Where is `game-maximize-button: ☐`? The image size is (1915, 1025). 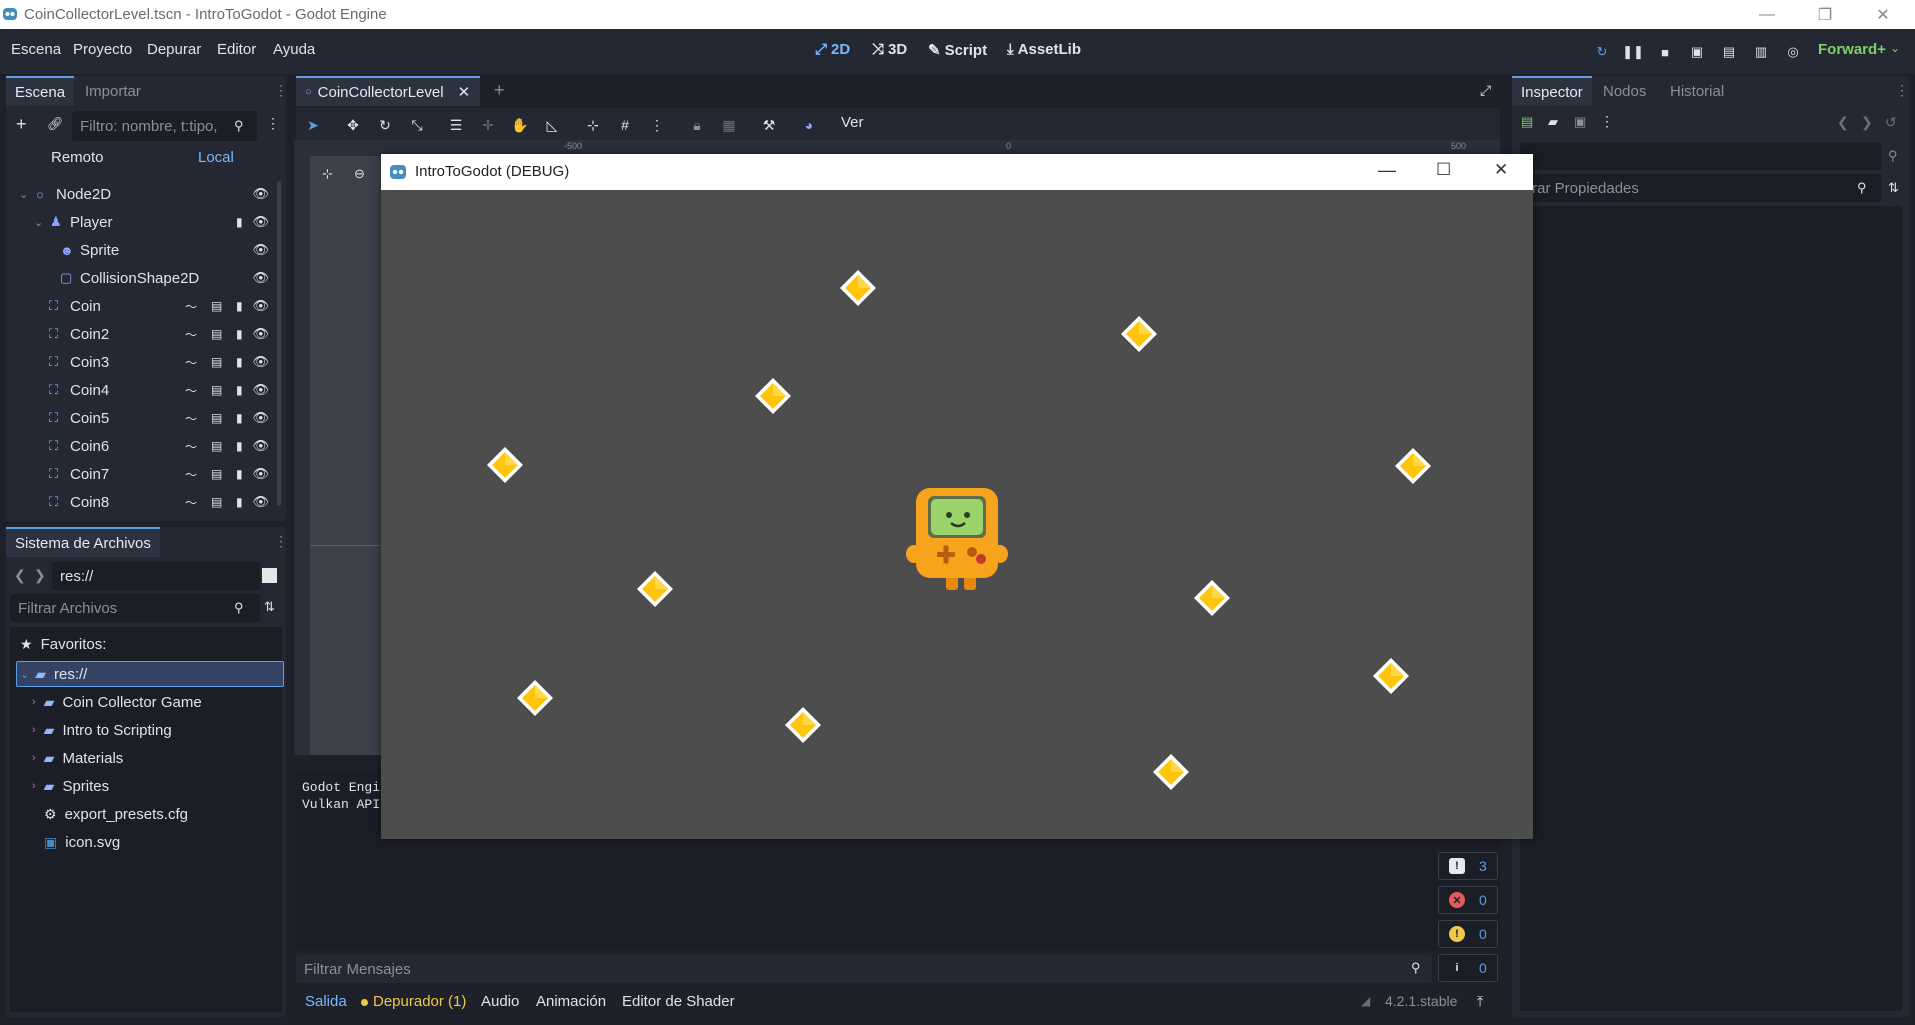 game-maximize-button: ☐ is located at coordinates (1443, 170).